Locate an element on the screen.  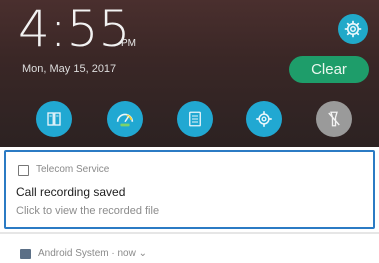
notes-icon is located at coordinates (195, 119).